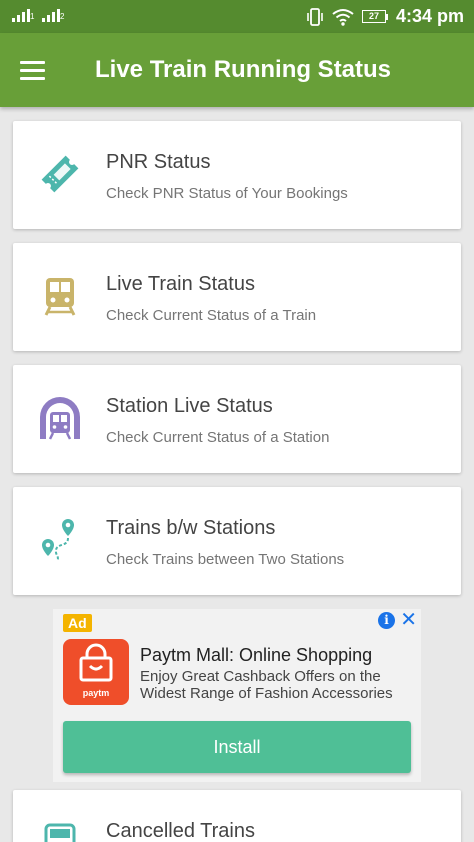  What do you see at coordinates (32, 16) in the screenshot?
I see `sim1-label: 1` at bounding box center [32, 16].